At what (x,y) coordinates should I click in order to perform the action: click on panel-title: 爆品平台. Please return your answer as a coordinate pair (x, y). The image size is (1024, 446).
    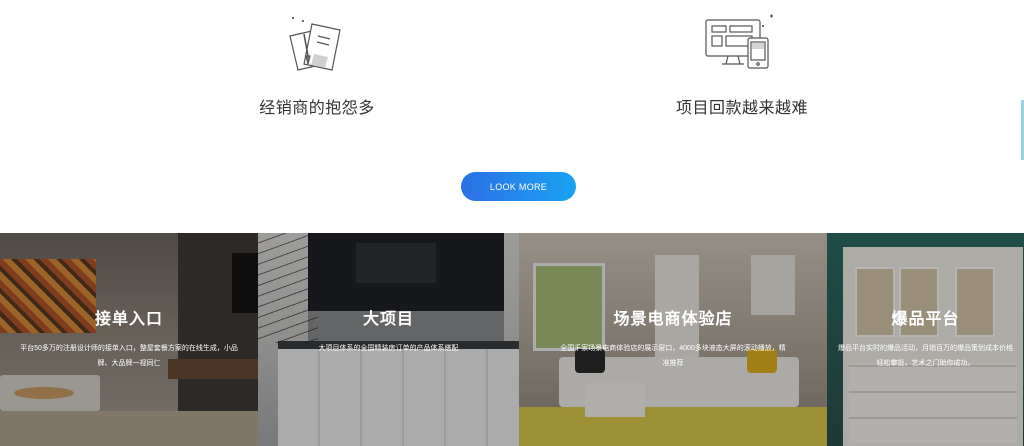
    Looking at the image, I should click on (925, 319).